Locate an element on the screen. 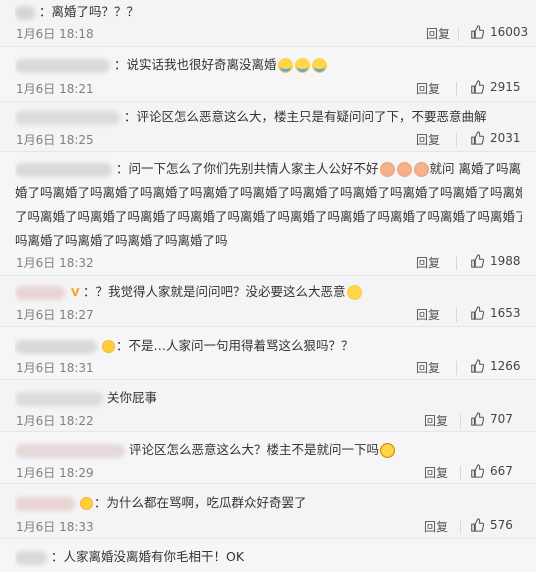  like-button: 576 is located at coordinates (491, 525).